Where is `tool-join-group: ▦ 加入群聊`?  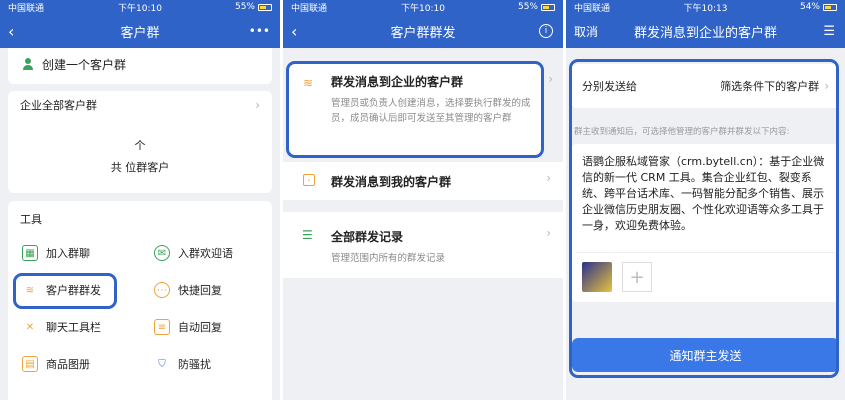
tool-join-group: ▦ 加入群聊 is located at coordinates (56, 253).